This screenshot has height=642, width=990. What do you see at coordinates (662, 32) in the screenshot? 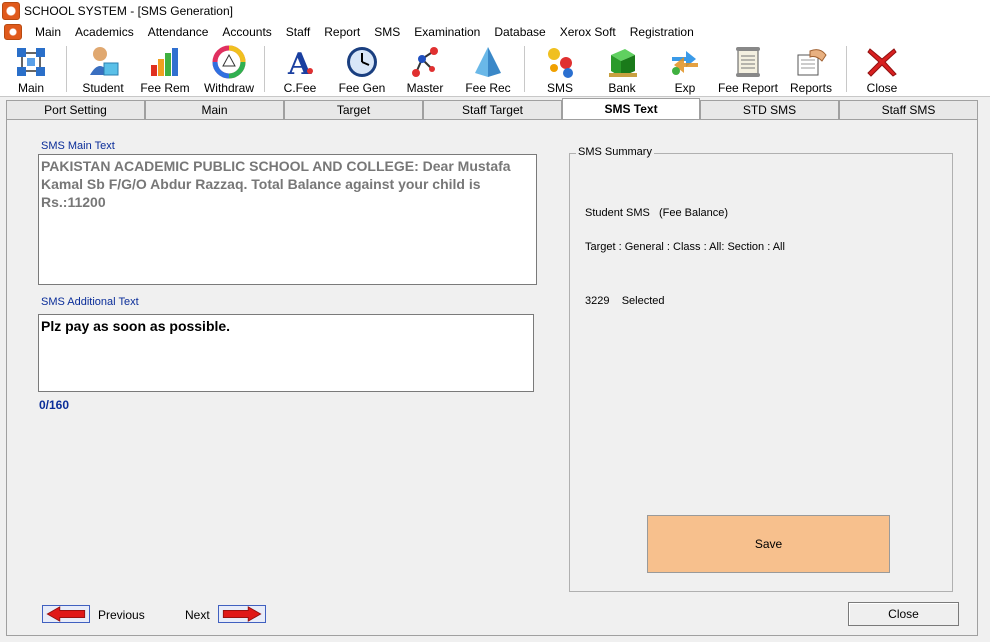
I see `menu-registration: Registration` at bounding box center [662, 32].